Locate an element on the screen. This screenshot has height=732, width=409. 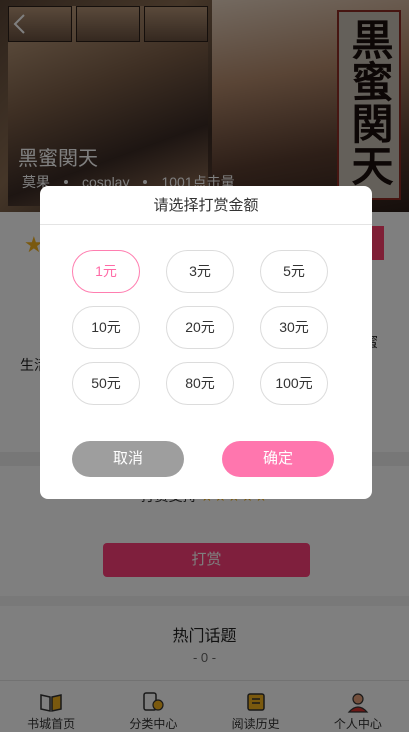
amount-option-50: 50元 is located at coordinates (106, 383).